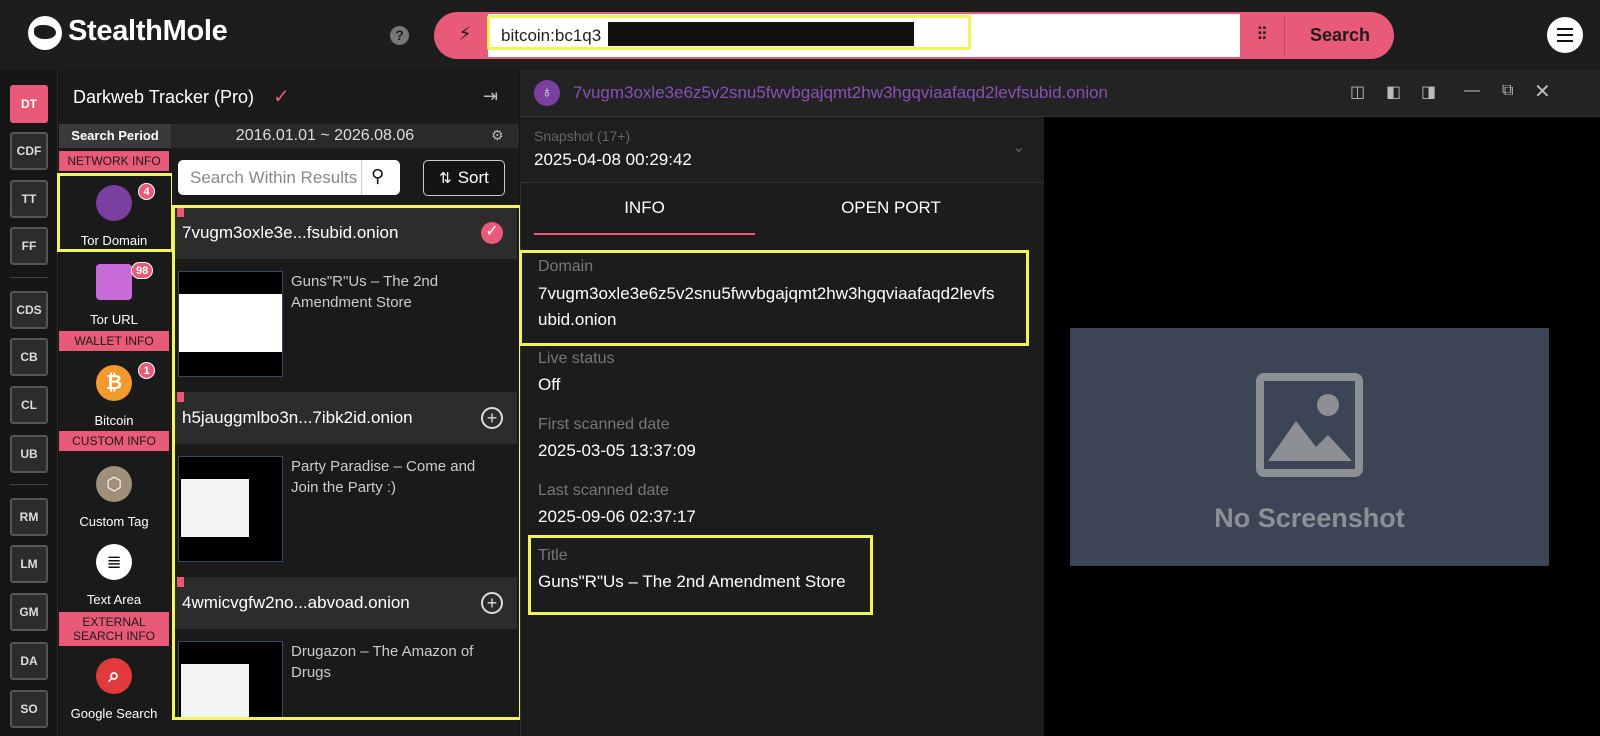 The width and height of the screenshot is (1600, 736). What do you see at coordinates (114, 521) in the screenshot?
I see `category-label: Custom Tag` at bounding box center [114, 521].